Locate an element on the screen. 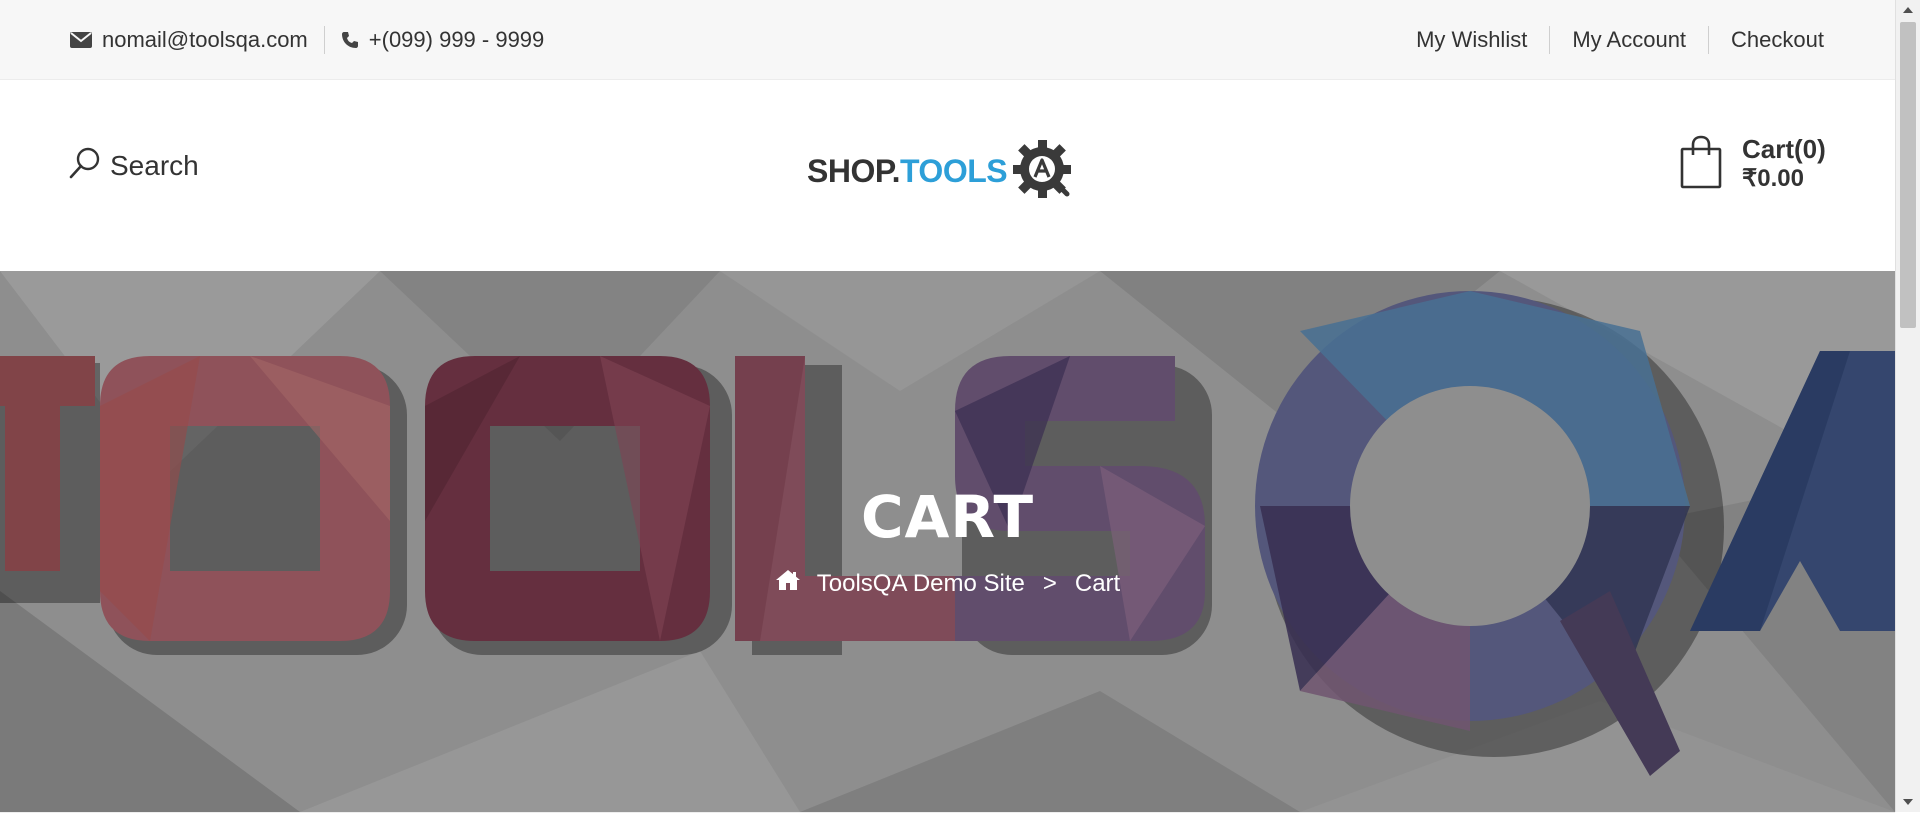 The height and width of the screenshot is (827, 1920). checkout-link: Checkout is located at coordinates (1777, 40).